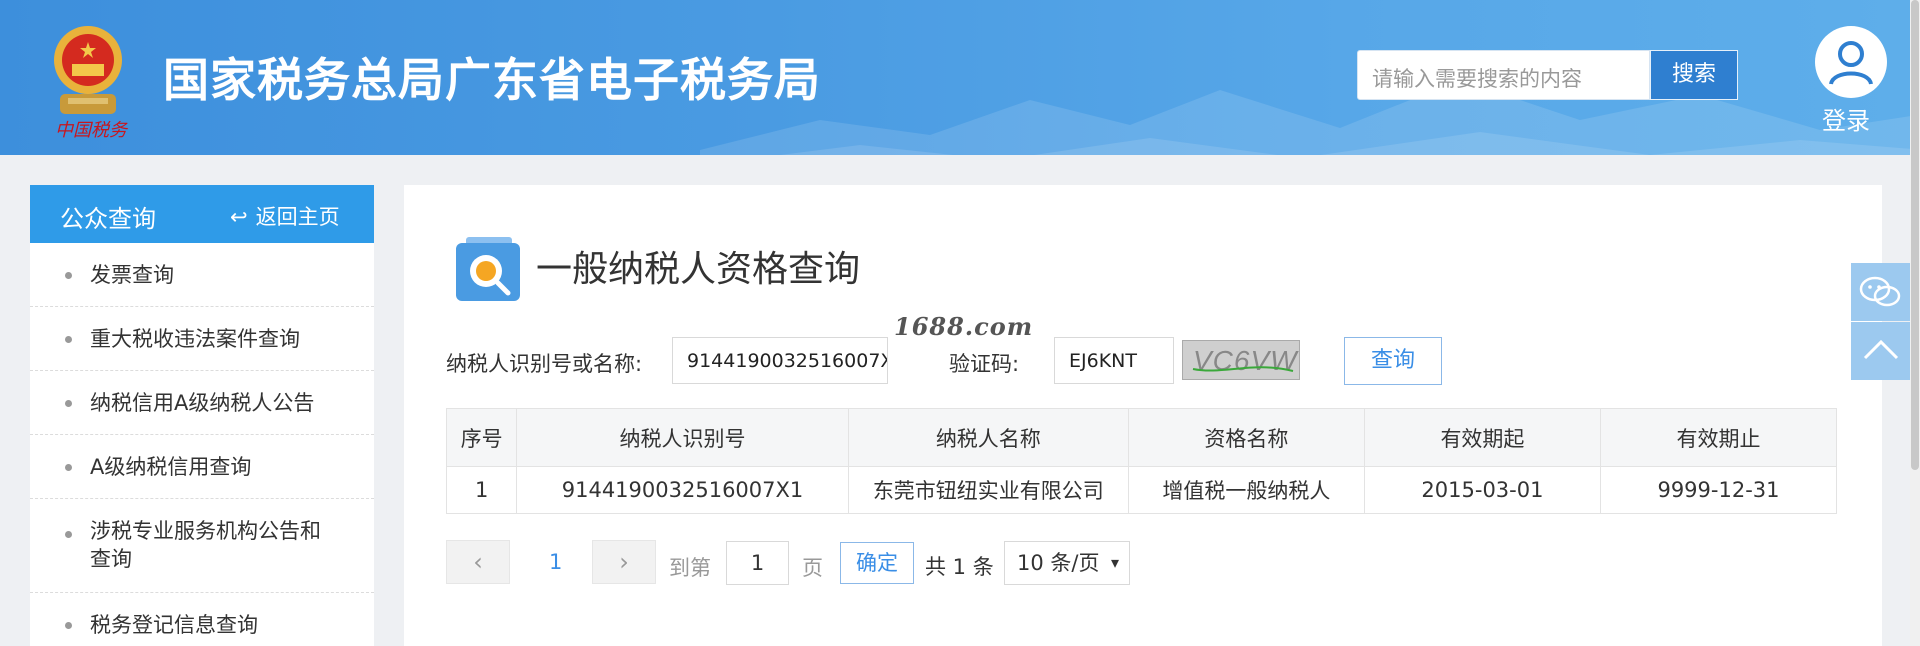 Image resolution: width=1920 pixels, height=646 pixels. Describe the element at coordinates (481, 437) in the screenshot. I see `column-header: 序号` at that location.